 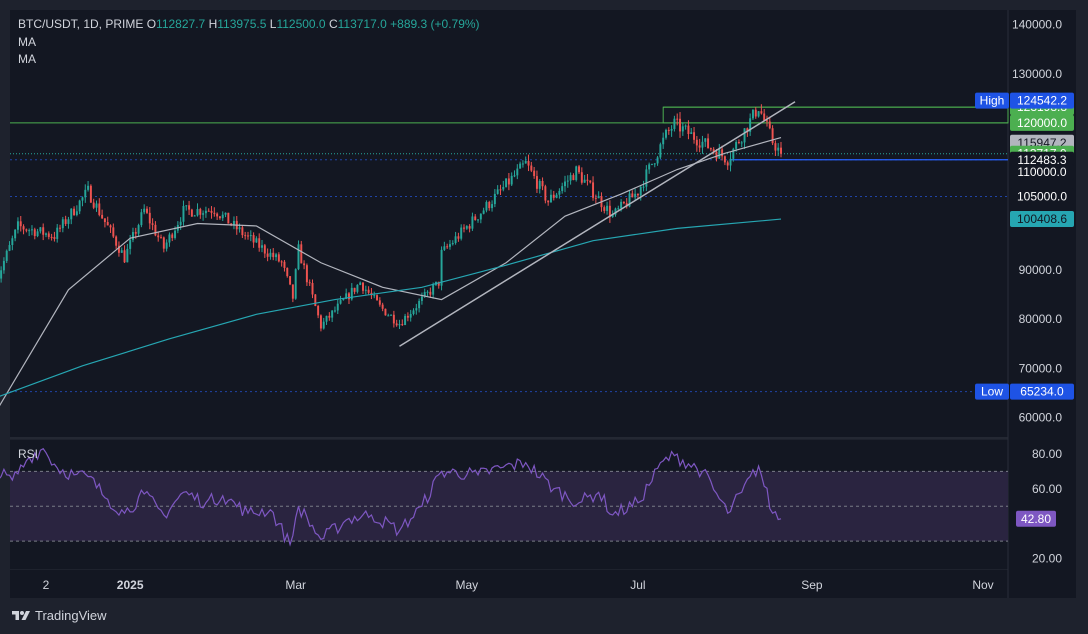 What do you see at coordinates (509, 584) in the screenshot?
I see `time-axis` at bounding box center [509, 584].